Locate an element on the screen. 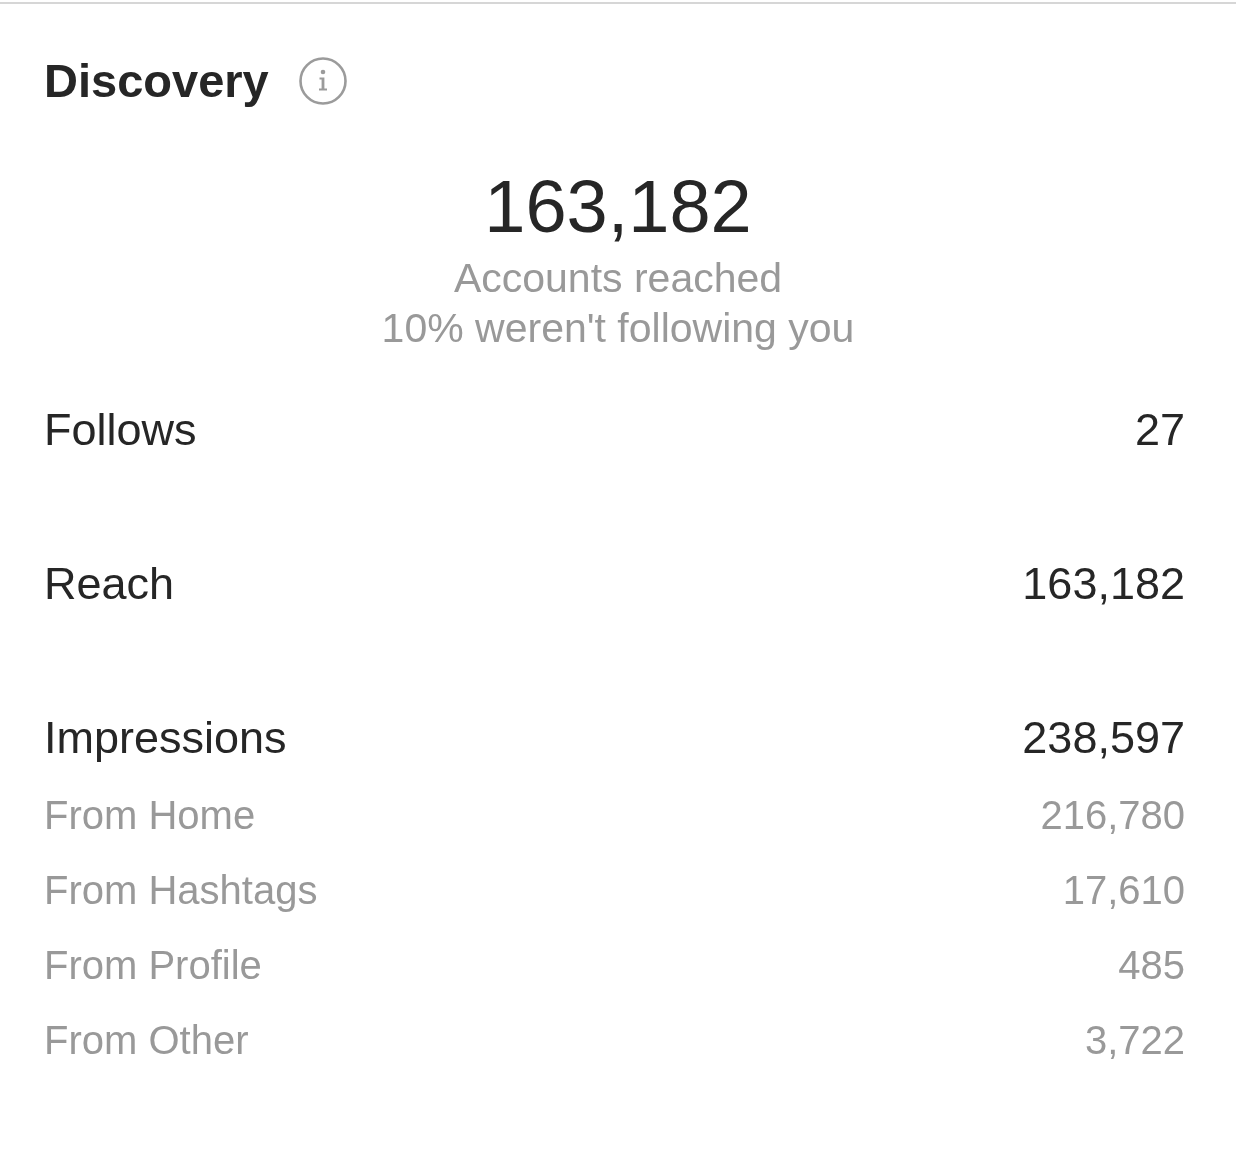 The image size is (1236, 1158). reach-note: 10% weren't following you is located at coordinates (618, 328).